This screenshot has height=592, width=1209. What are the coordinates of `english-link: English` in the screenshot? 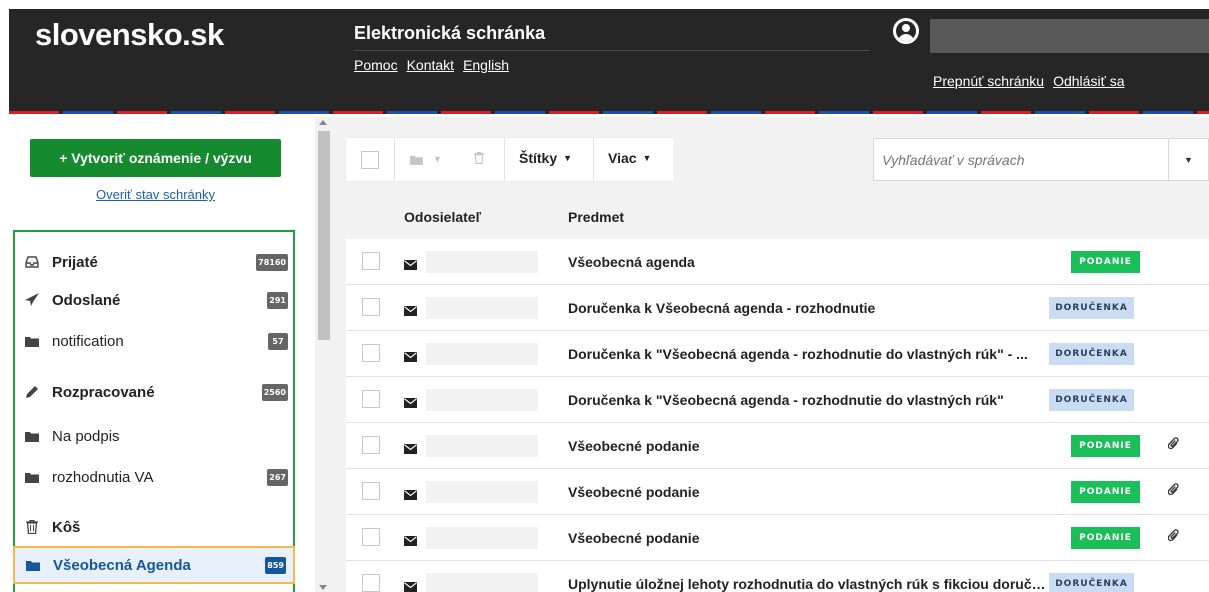 It's located at (486, 65).